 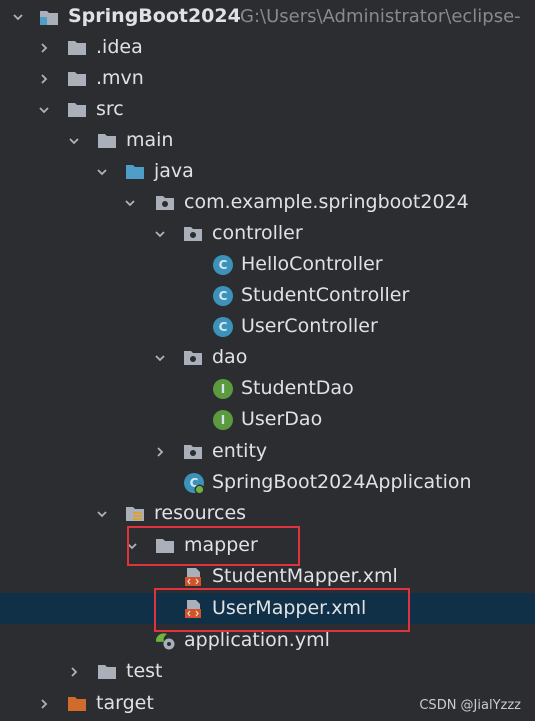 I want to click on tree-row-package-root: com.example.springboot2024, so click(x=267, y=202).